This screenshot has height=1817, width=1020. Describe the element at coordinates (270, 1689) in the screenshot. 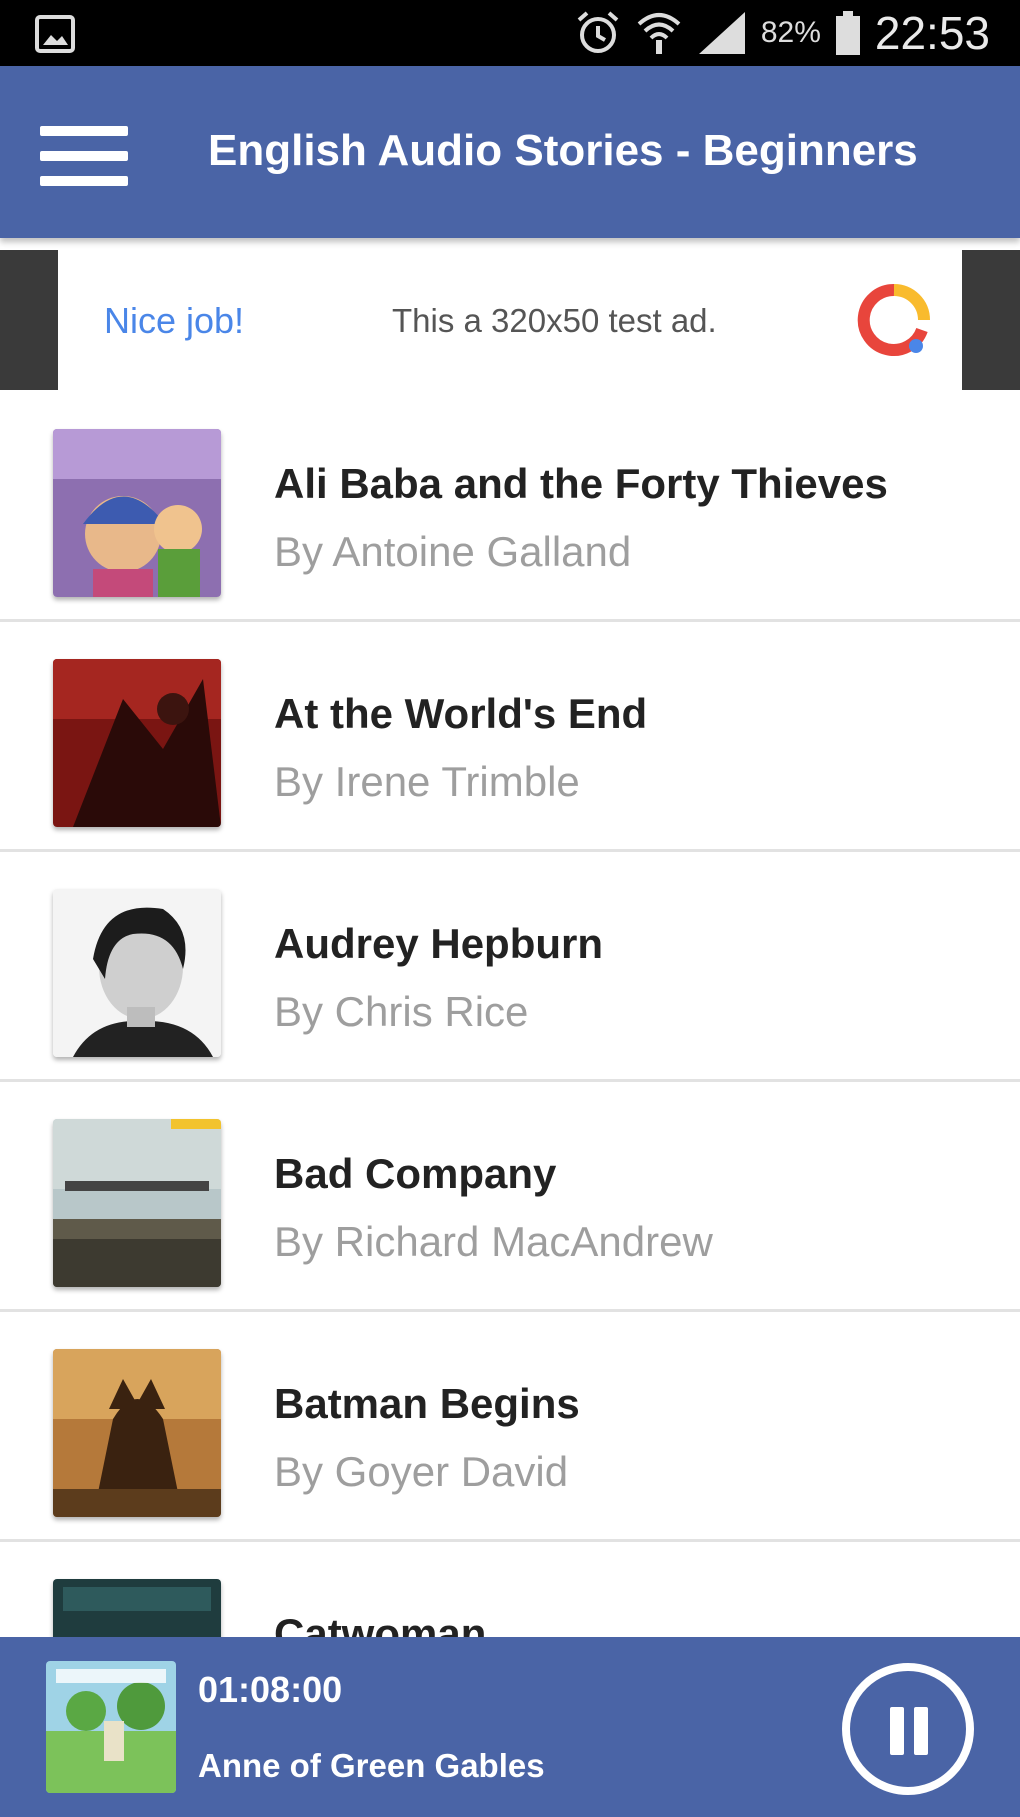

I see `player-time: 01:08:00` at that location.